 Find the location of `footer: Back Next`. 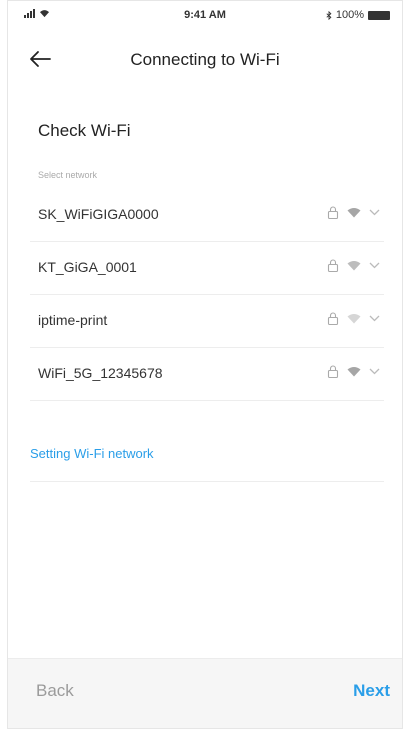

footer: Back Next is located at coordinates (205, 693).